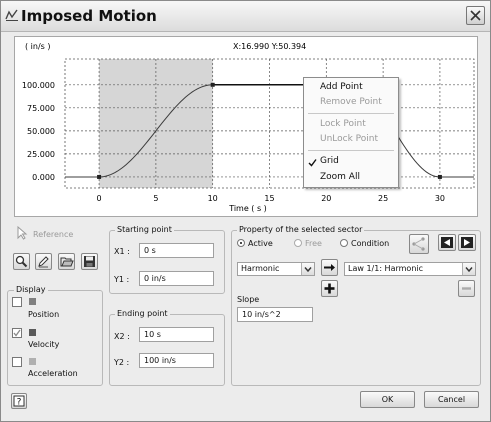  I want to click on x-tick-label: 0, so click(99, 198).